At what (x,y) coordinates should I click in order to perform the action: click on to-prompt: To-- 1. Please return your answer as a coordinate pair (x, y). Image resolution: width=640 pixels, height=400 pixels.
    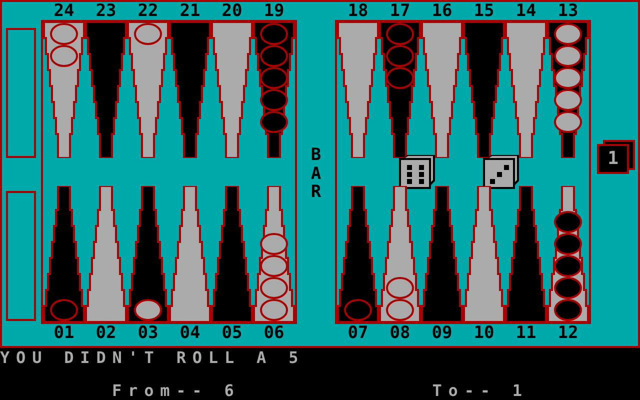
    Looking at the image, I should click on (480, 391).